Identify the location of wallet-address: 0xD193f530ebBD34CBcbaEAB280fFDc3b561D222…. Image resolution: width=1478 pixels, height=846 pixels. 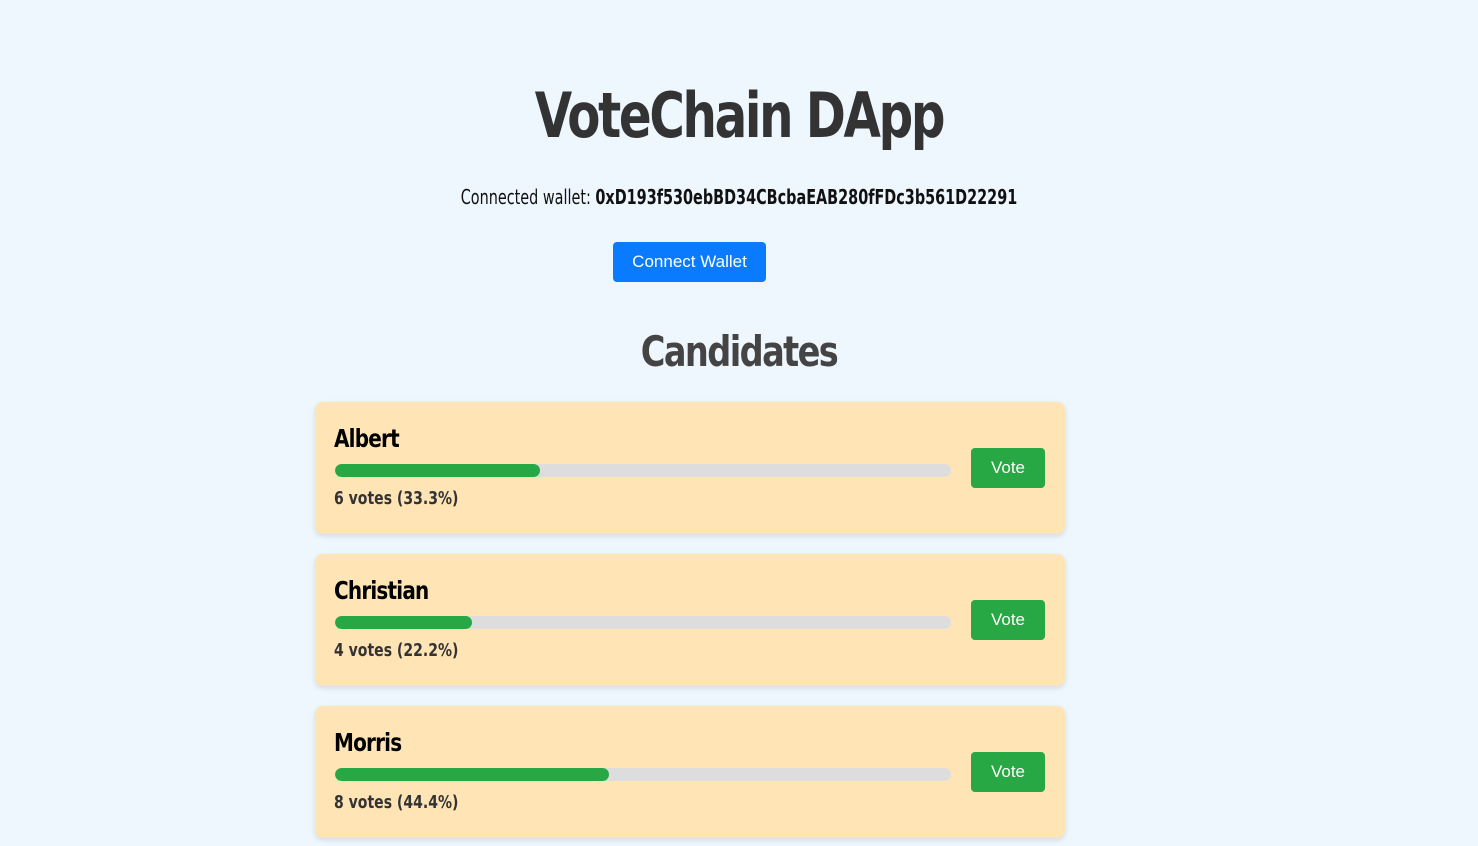
(806, 197).